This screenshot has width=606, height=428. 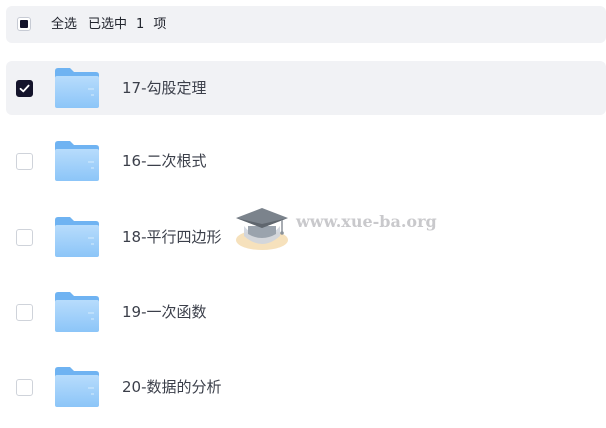 I want to click on watermark-text: www.xue-ba.org, so click(x=366, y=221).